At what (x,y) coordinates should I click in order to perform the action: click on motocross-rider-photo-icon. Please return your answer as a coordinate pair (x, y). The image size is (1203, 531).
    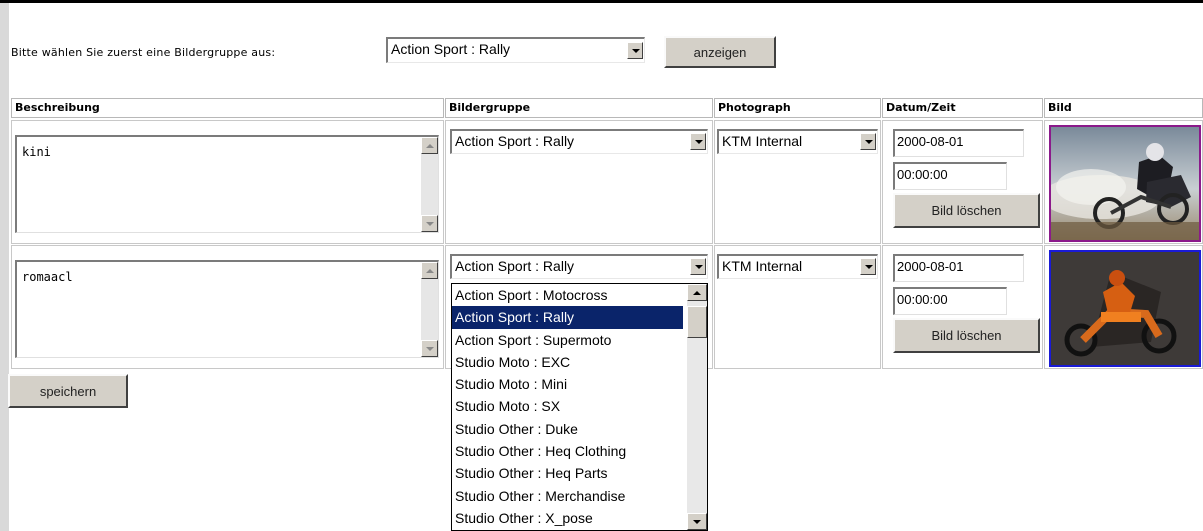
    Looking at the image, I should click on (1125, 308).